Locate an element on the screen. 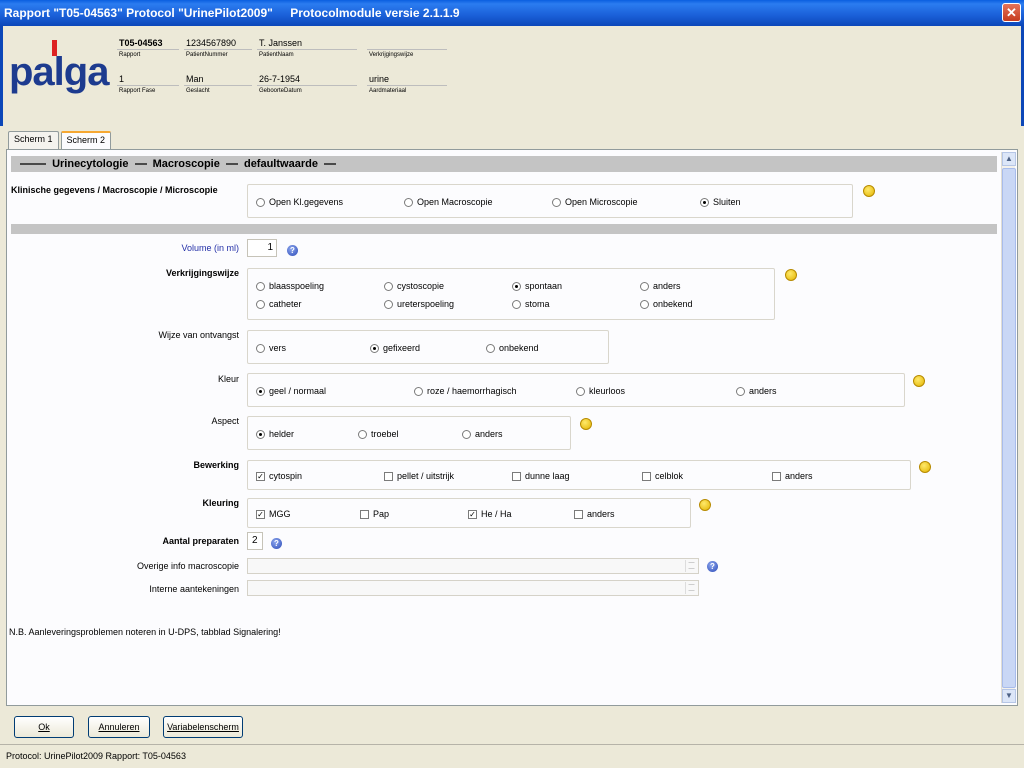 This screenshot has width=1024, height=768. kleuring-group: ✓ MGG Pap ✓ He / Ha anders is located at coordinates (469, 513).